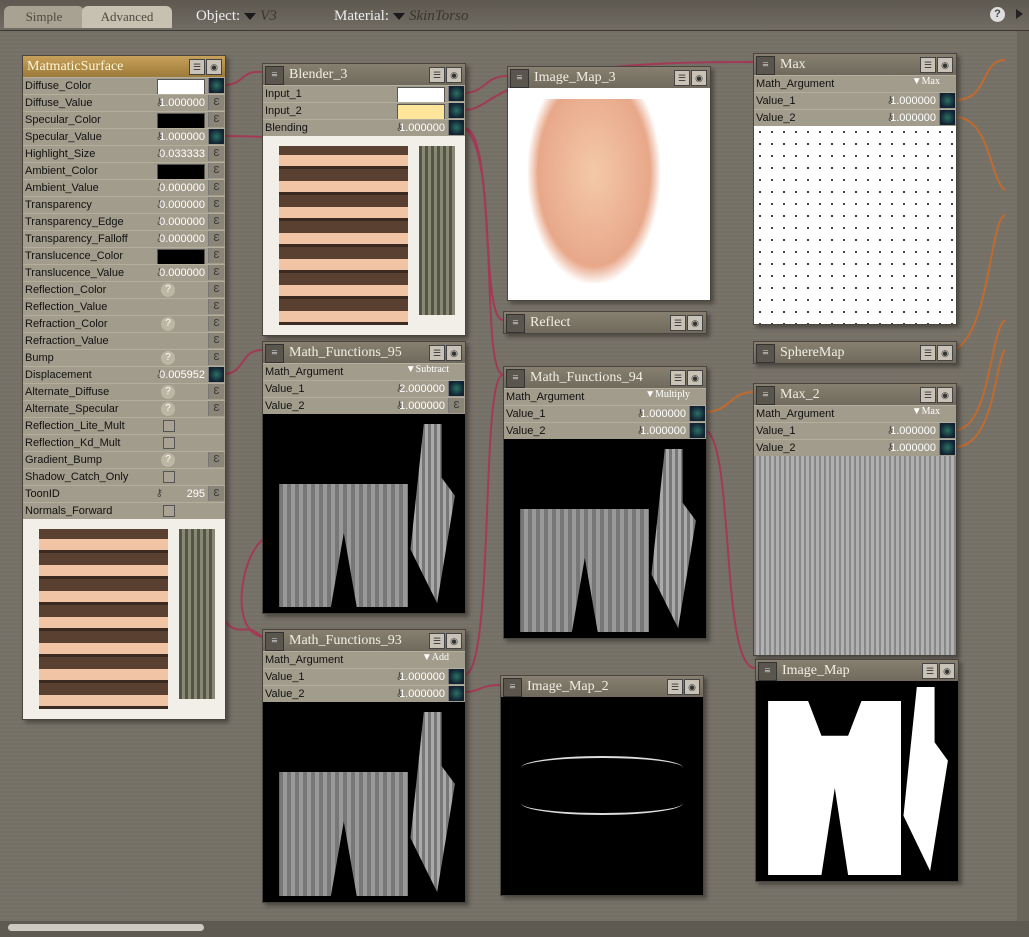 Image resolution: width=1029 pixels, height=937 pixels. What do you see at coordinates (124, 238) in the screenshot?
I see `param-row: Transparency_Falloff ⚷ 0.000000 Ɛ` at bounding box center [124, 238].